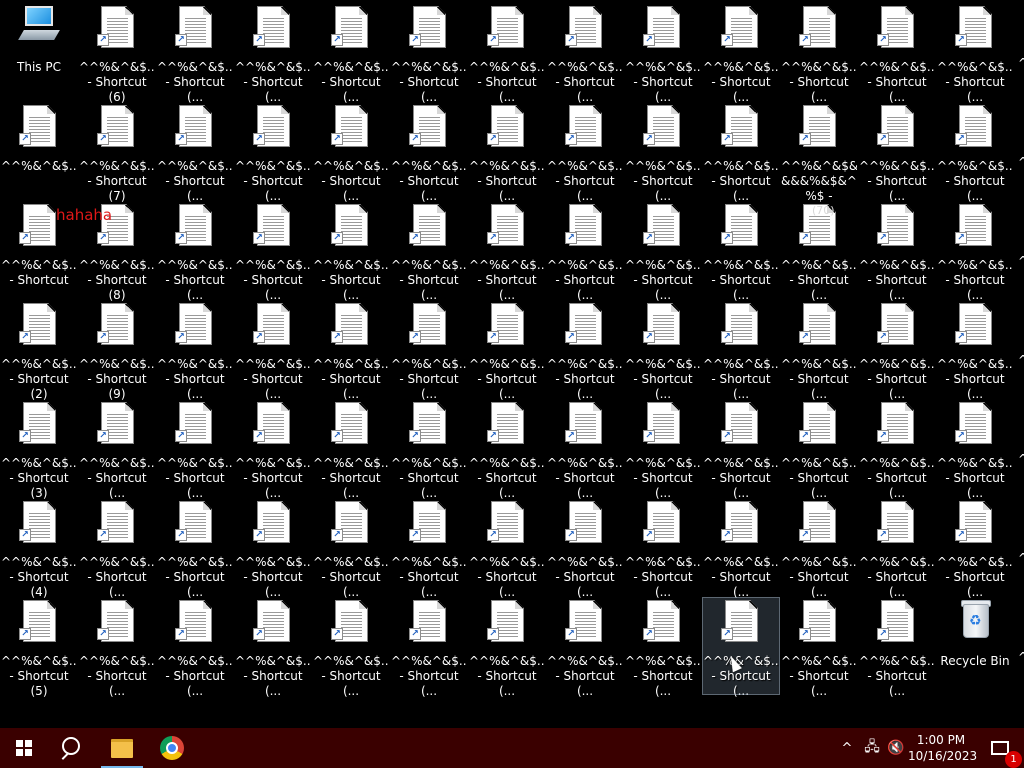 This screenshot has height=768, width=1024. I want to click on search-button, so click(72, 748).